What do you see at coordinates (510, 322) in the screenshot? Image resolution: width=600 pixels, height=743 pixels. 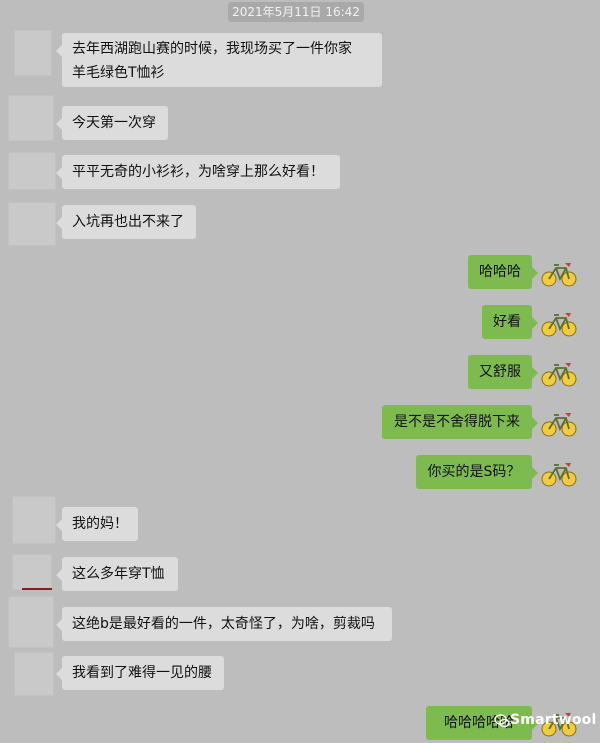 I see `outgoing-message: 好看` at bounding box center [510, 322].